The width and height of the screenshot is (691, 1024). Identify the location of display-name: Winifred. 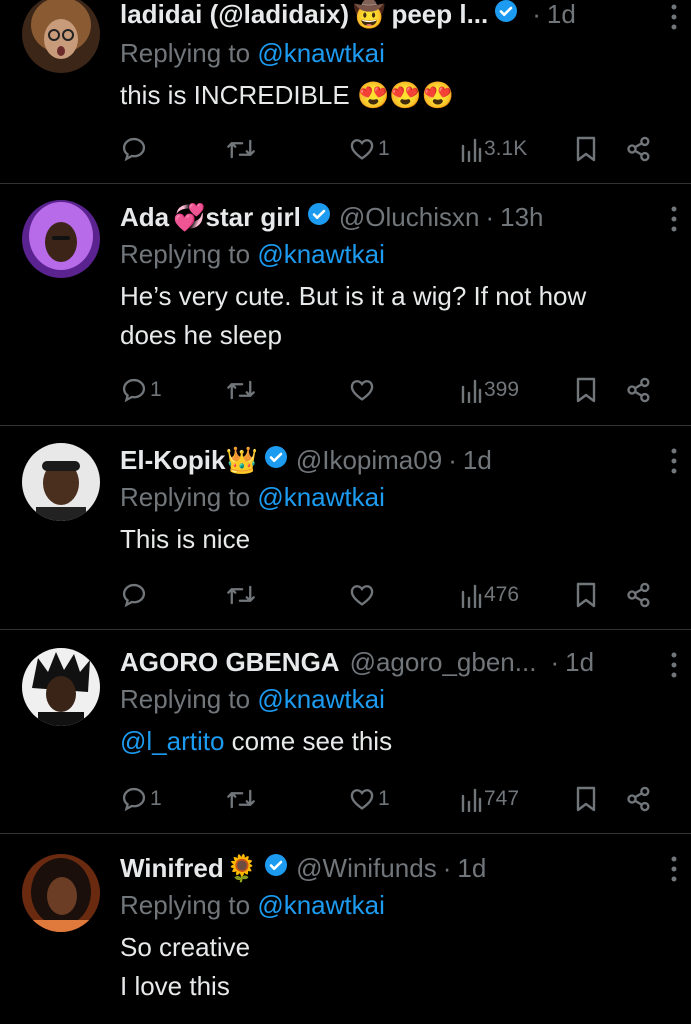
(172, 868).